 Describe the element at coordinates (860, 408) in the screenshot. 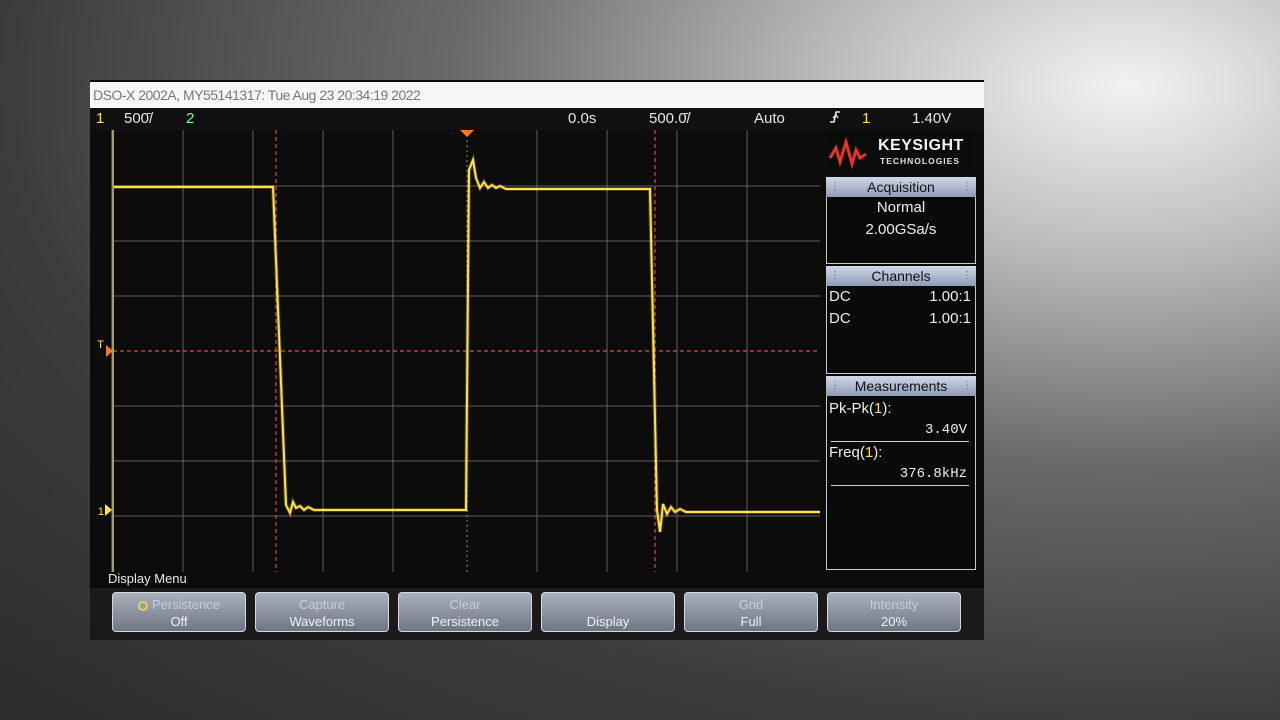

I see `pkpk-label: Pk-Pk(1):` at that location.